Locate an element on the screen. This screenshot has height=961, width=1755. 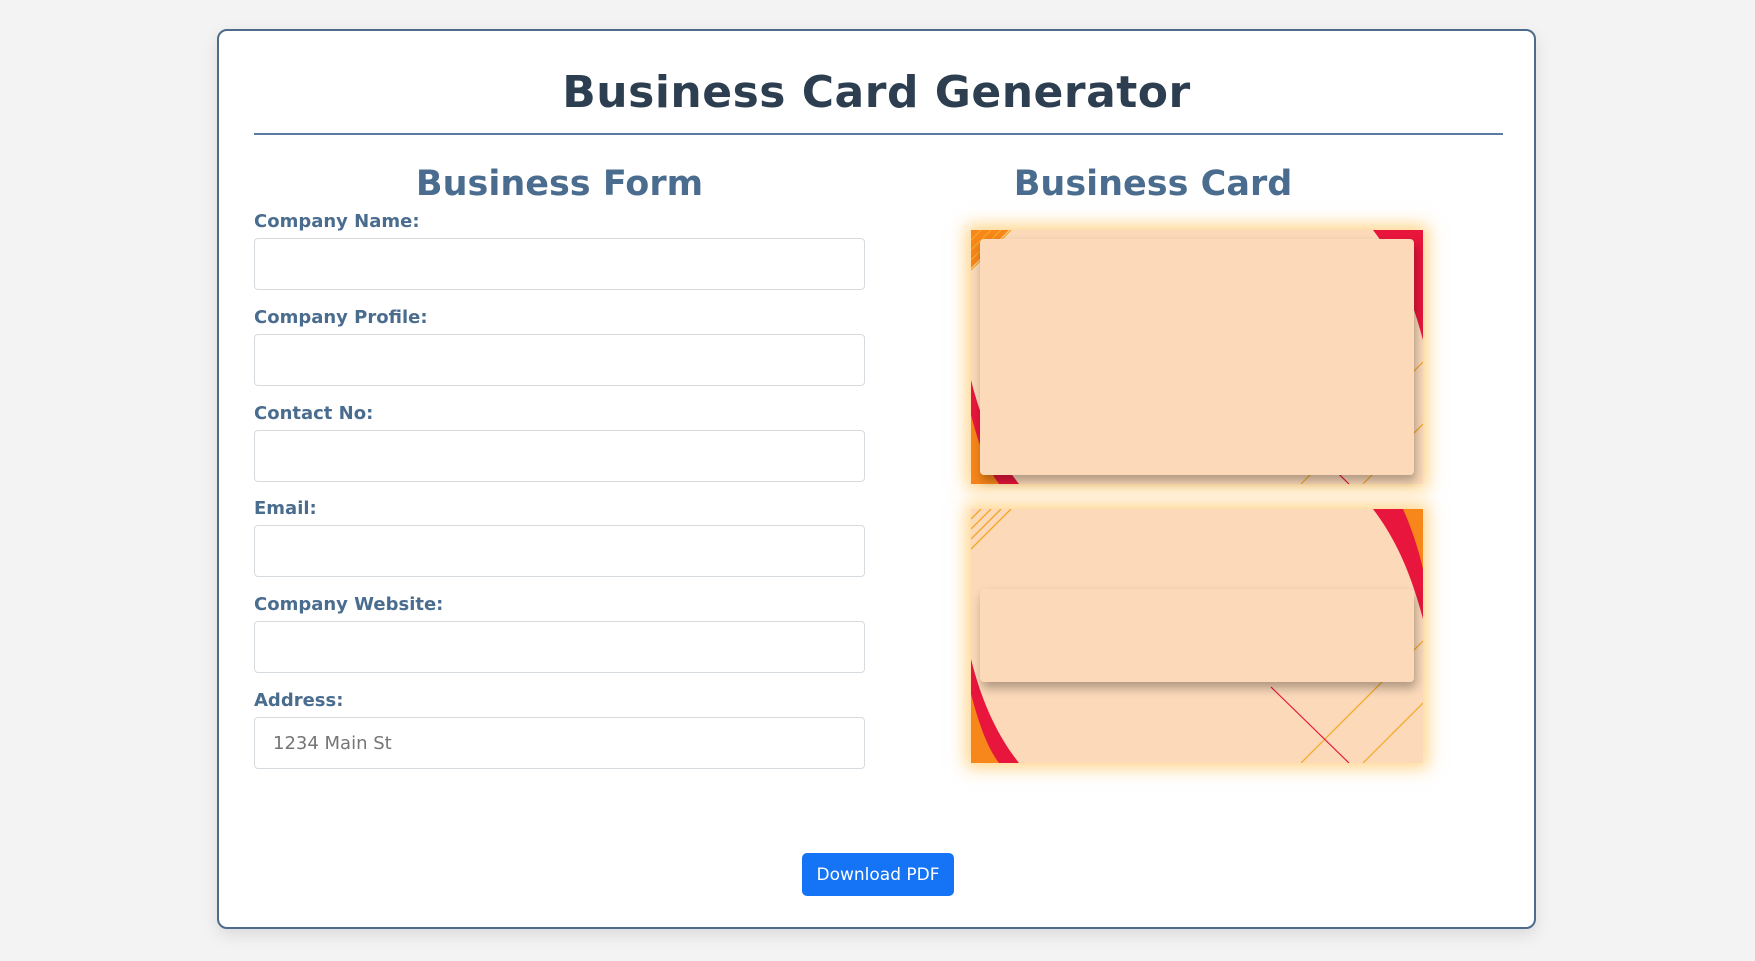
title-divider is located at coordinates (878, 134).